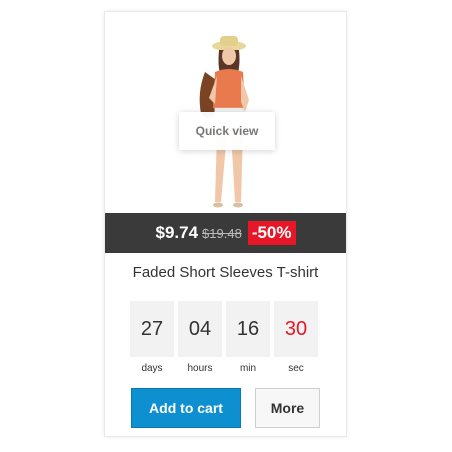 The image size is (452, 452). Describe the element at coordinates (296, 329) in the screenshot. I see `countdown-value: 30` at that location.